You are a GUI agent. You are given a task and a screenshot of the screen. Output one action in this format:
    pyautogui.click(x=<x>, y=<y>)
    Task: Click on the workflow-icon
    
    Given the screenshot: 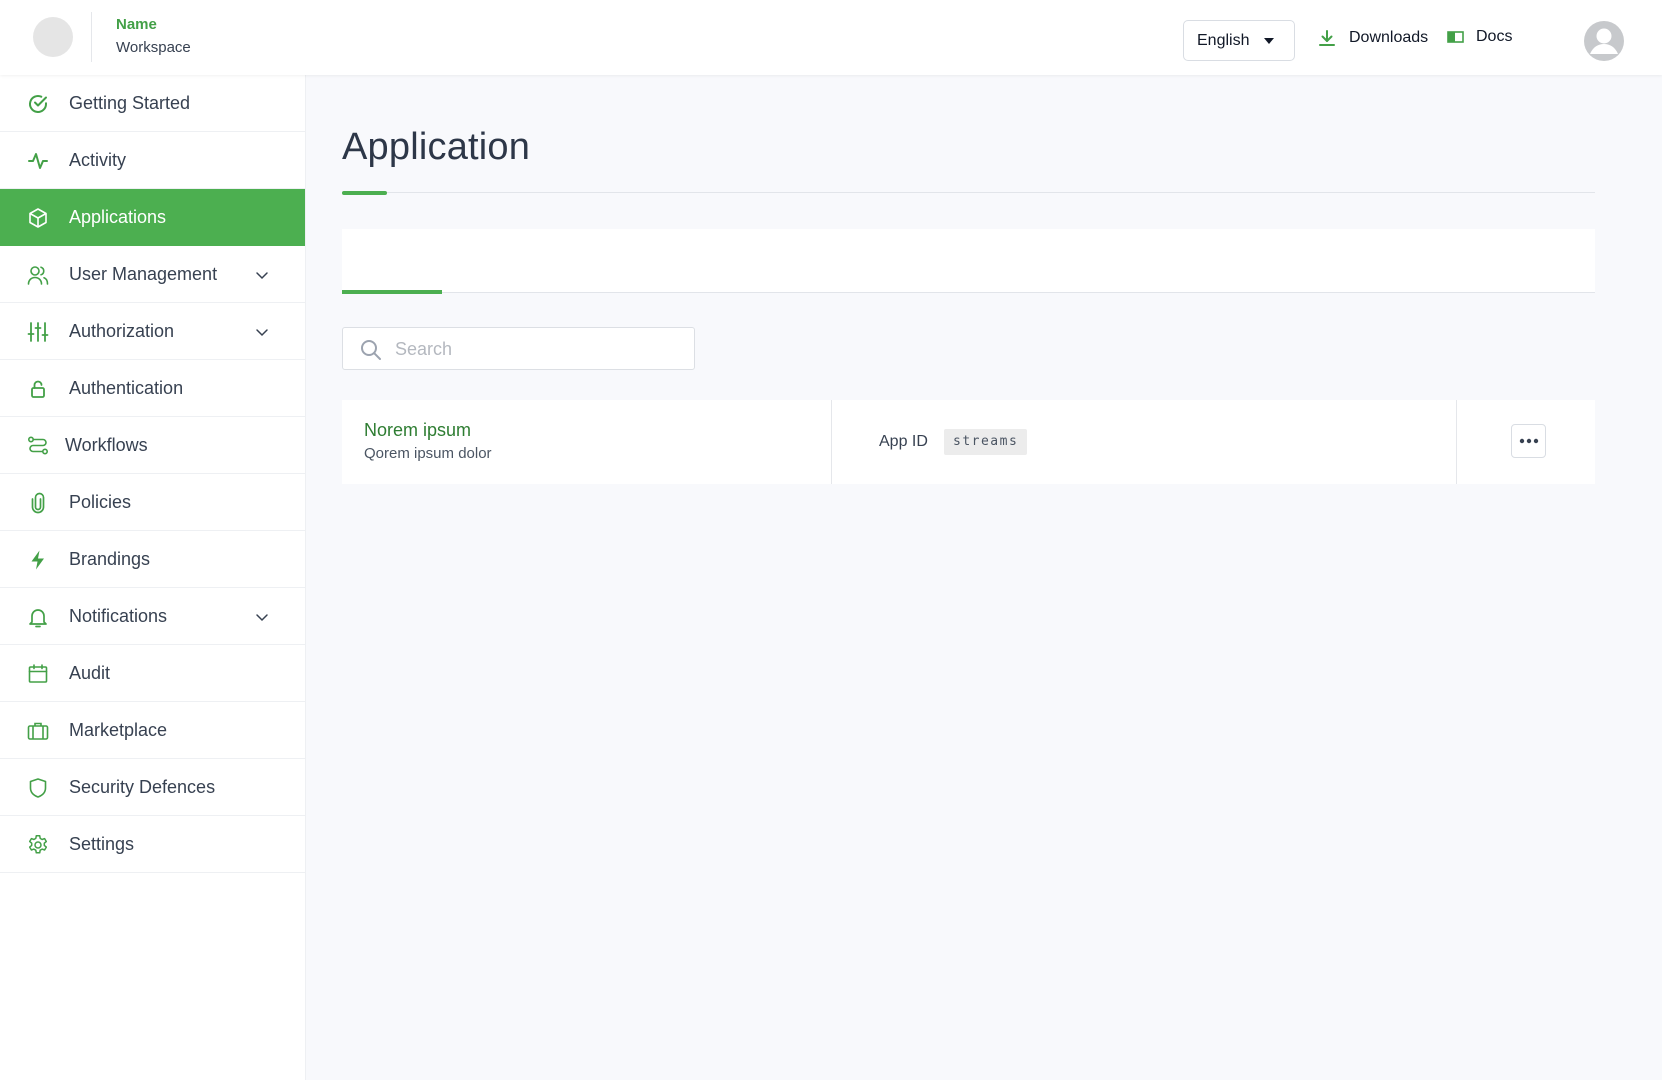 What is the action you would take?
    pyautogui.click(x=38, y=445)
    